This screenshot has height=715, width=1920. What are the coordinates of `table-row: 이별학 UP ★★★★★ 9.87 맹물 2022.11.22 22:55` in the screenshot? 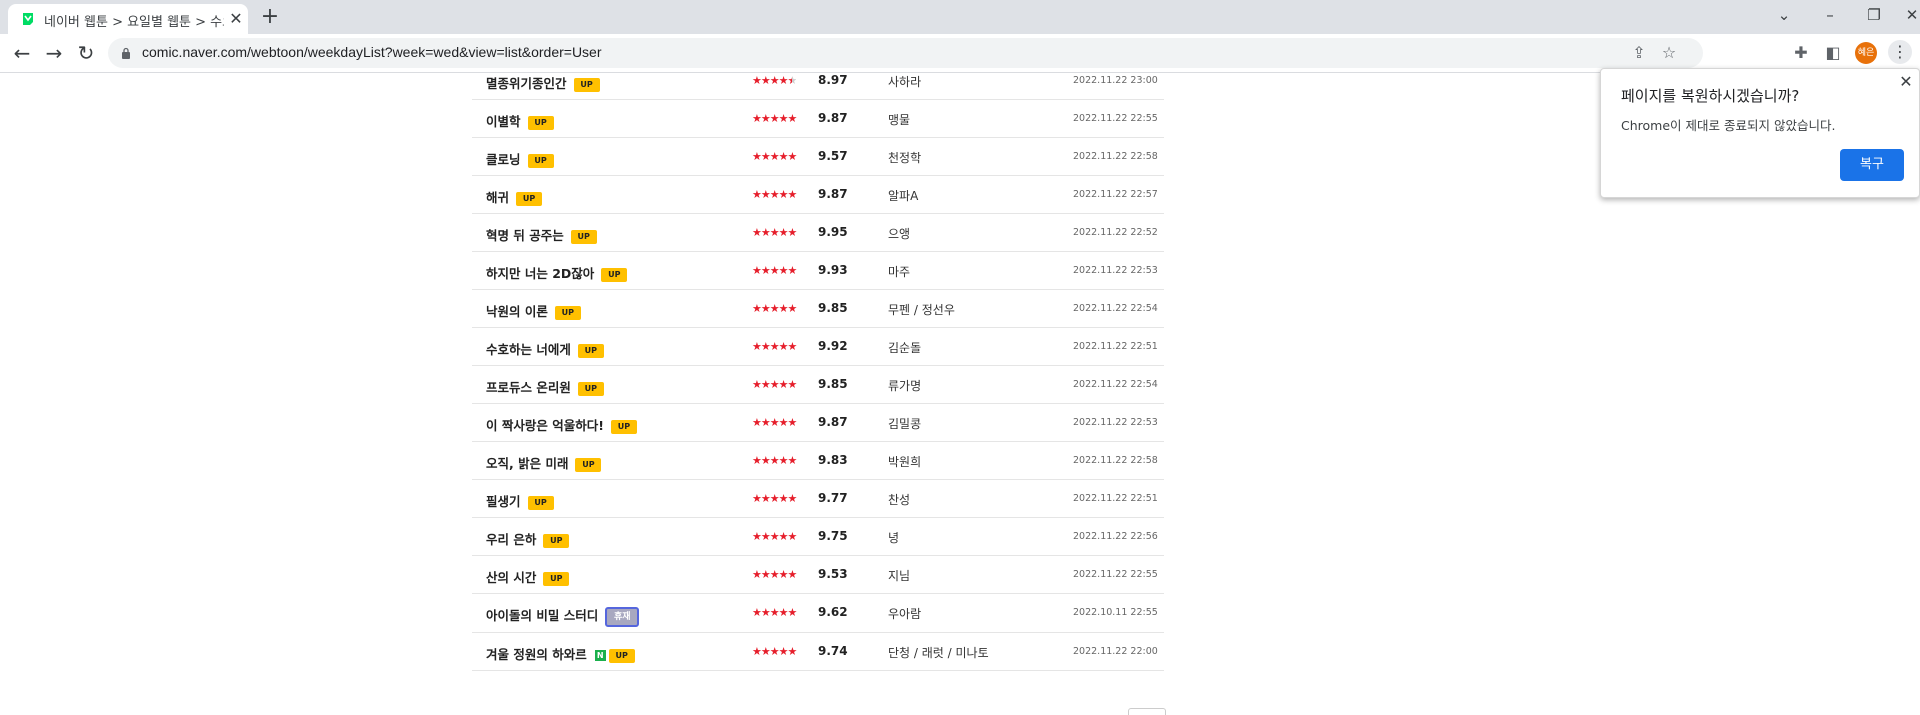 It's located at (818, 119).